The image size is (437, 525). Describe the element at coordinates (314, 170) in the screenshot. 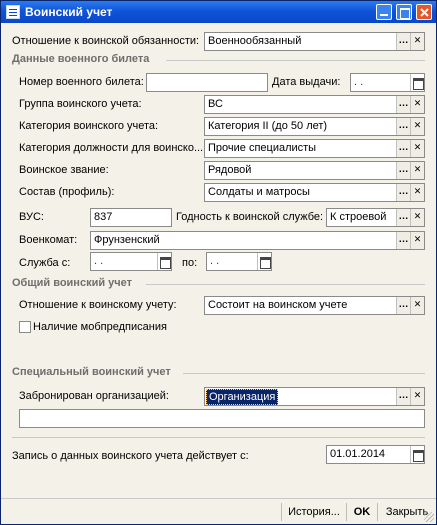

I see `rank-field: Рядовой` at that location.